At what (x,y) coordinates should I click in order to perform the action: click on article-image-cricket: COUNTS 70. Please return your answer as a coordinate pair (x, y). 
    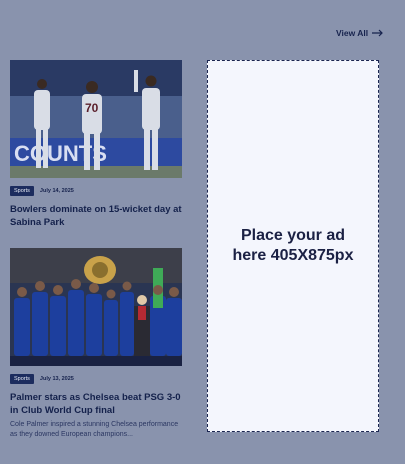
    Looking at the image, I should click on (96, 119).